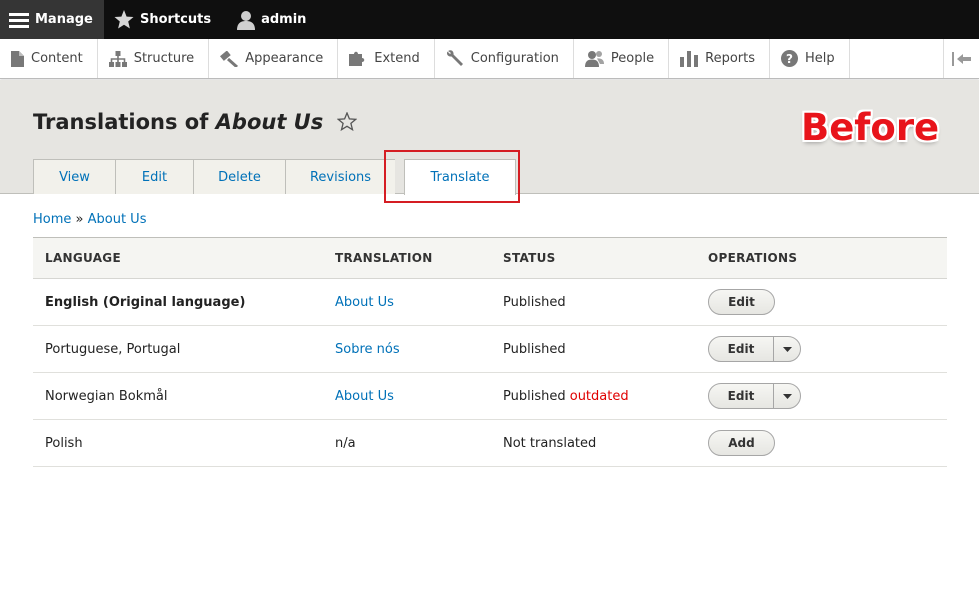  I want to click on breadcrumb-home: Home, so click(52, 219).